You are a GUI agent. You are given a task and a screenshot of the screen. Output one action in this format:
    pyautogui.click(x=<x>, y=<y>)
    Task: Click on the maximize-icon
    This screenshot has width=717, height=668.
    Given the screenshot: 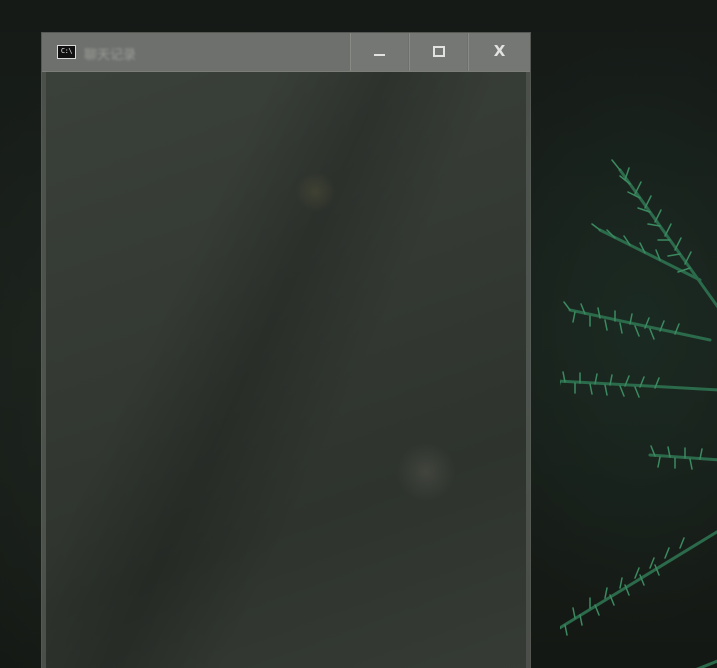 What is the action you would take?
    pyautogui.click(x=438, y=51)
    